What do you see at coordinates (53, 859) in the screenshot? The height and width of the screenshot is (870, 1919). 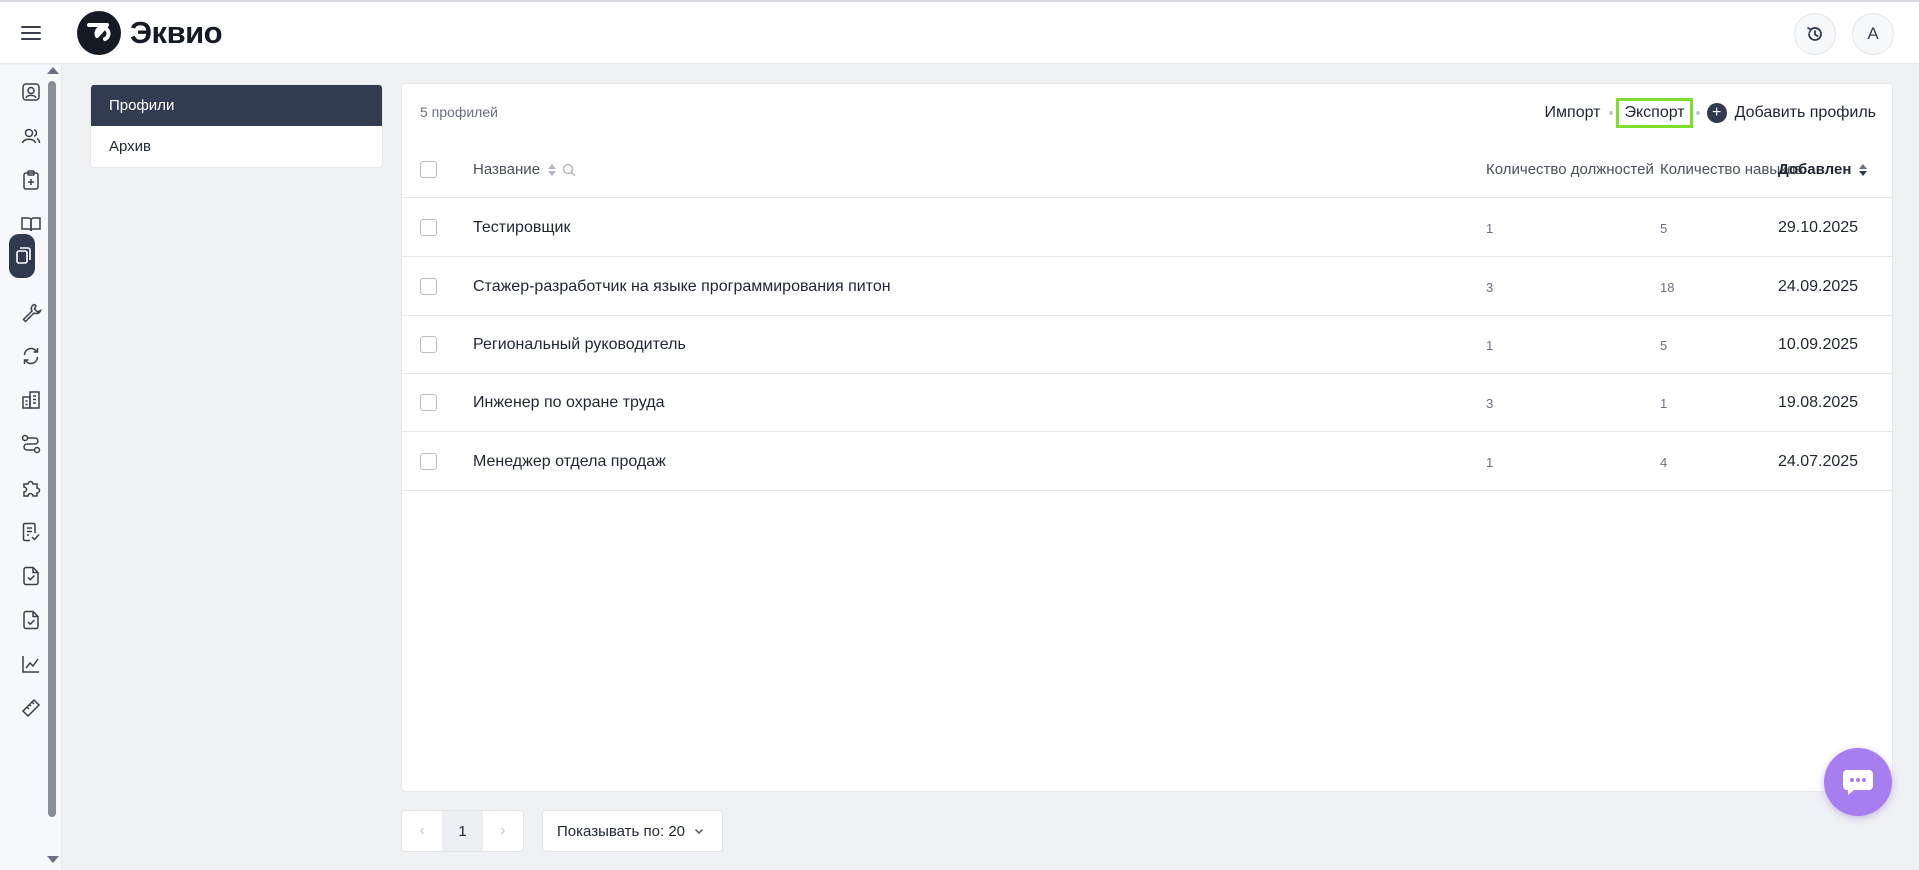 I see `scroll-down-arrow-icon` at bounding box center [53, 859].